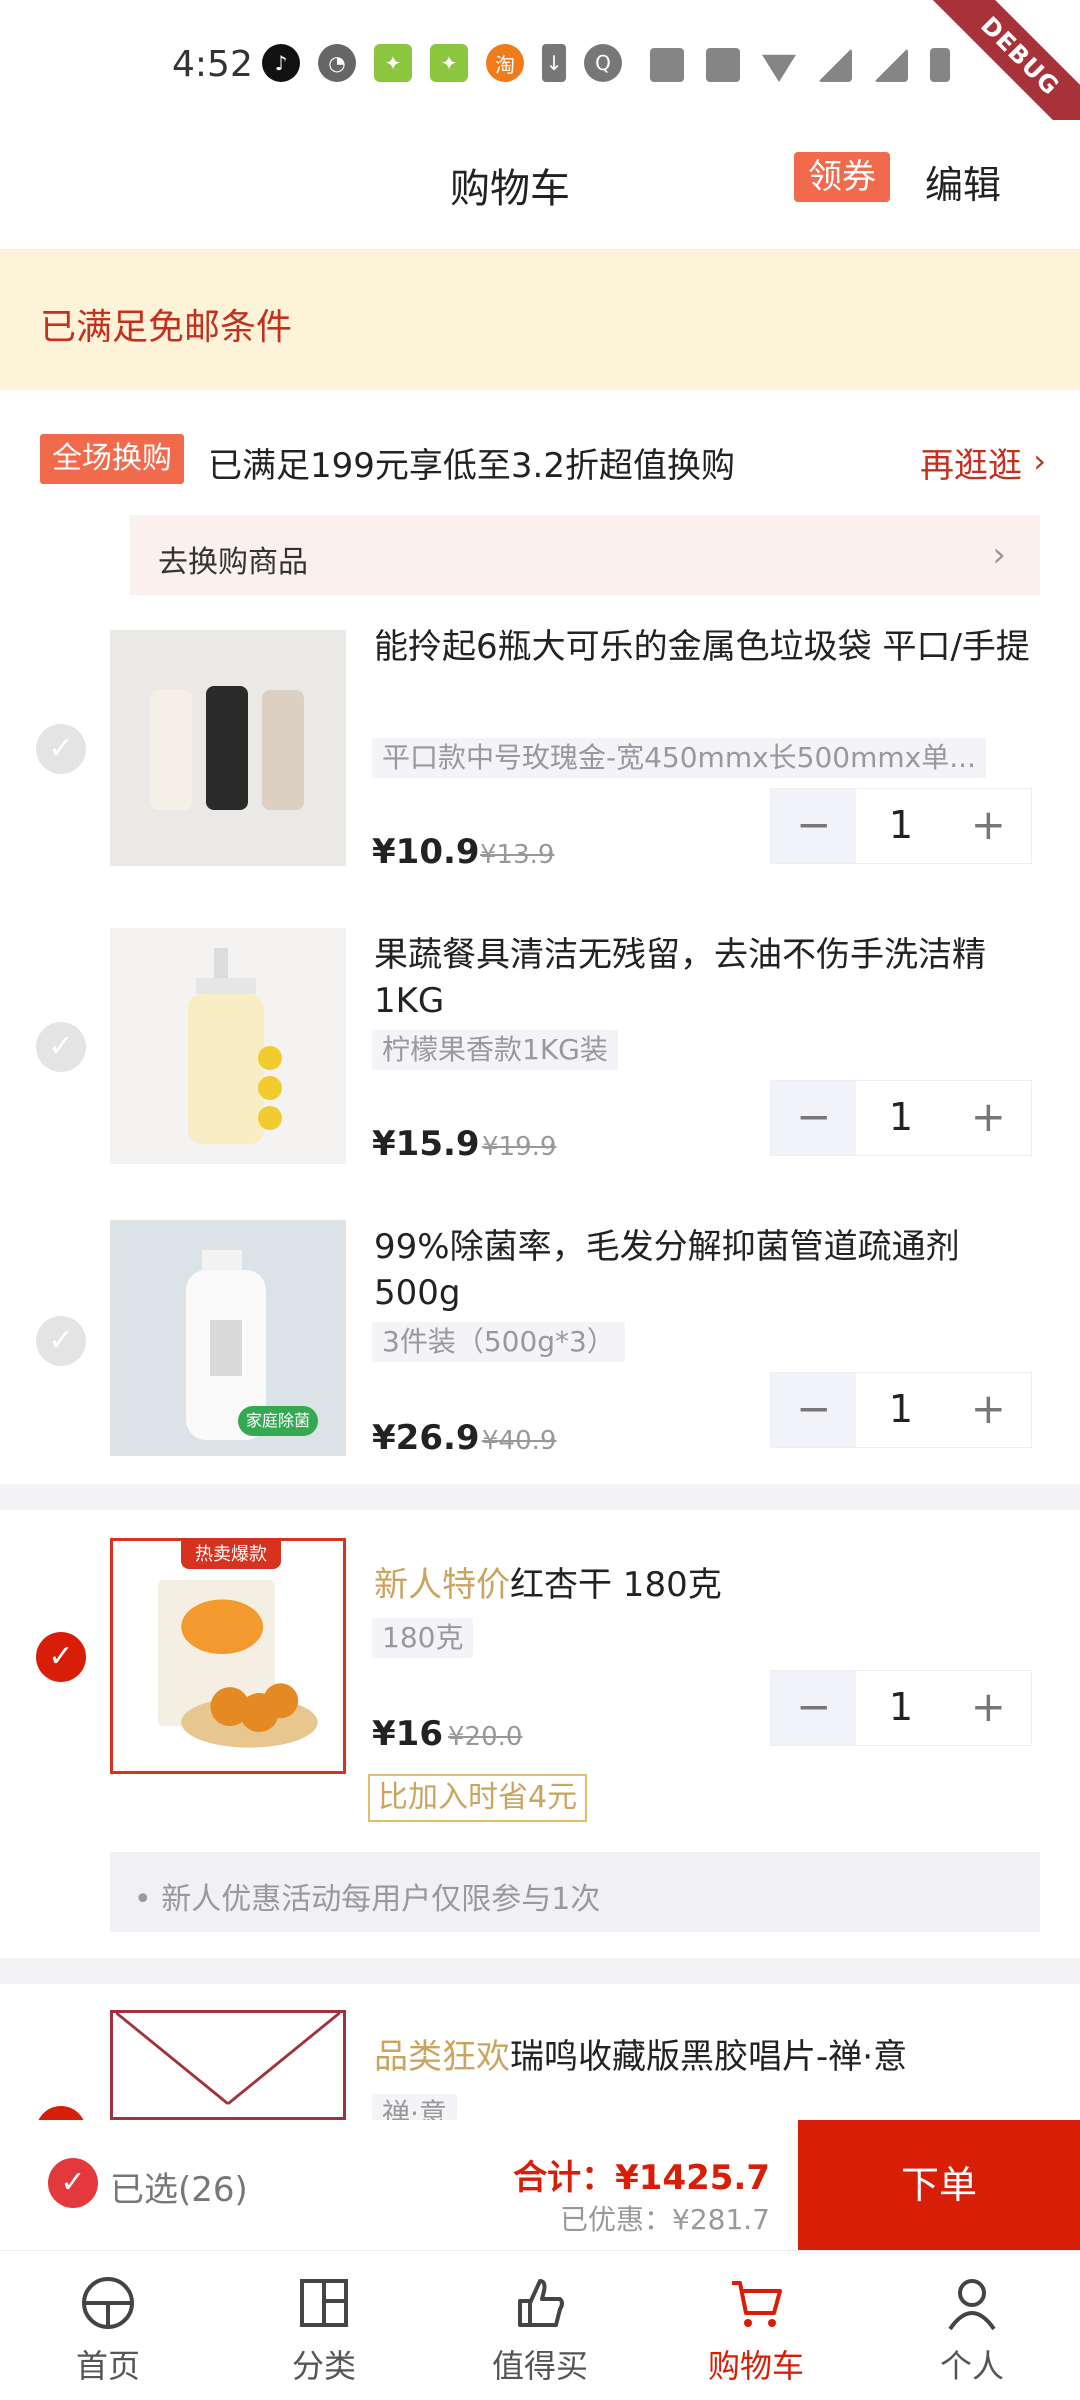 This screenshot has width=1080, height=2400. I want to click on exchange-text: 已满足199元享低至3.2折超值换购, so click(471, 466).